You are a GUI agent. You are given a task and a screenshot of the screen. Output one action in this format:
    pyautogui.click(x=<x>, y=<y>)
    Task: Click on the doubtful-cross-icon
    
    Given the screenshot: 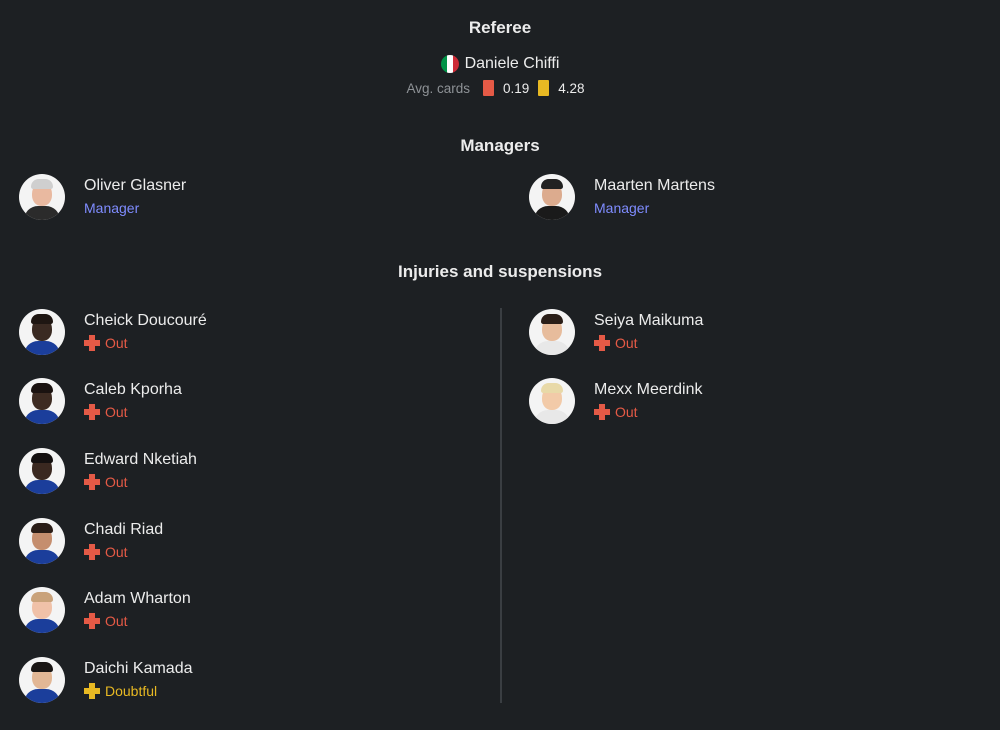 What is the action you would take?
    pyautogui.click(x=92, y=691)
    